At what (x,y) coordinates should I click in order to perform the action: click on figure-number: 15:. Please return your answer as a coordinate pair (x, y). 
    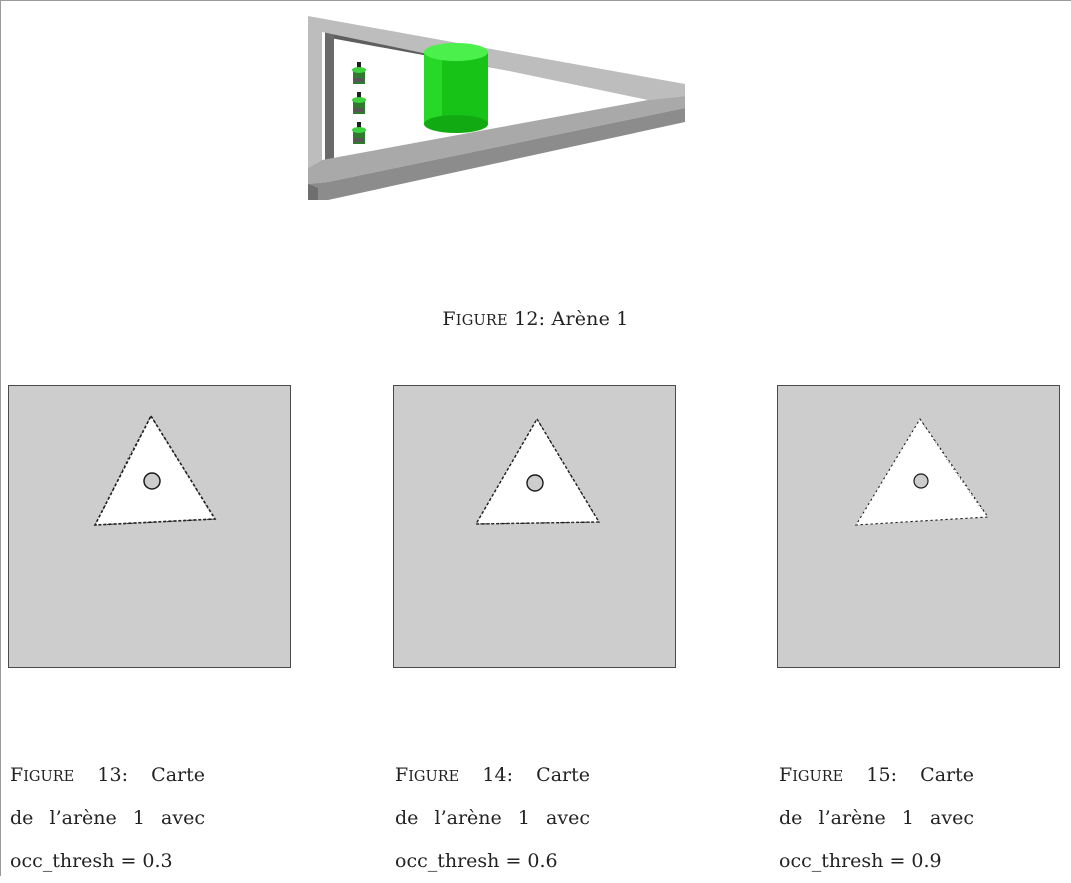
    Looking at the image, I should click on (881, 775).